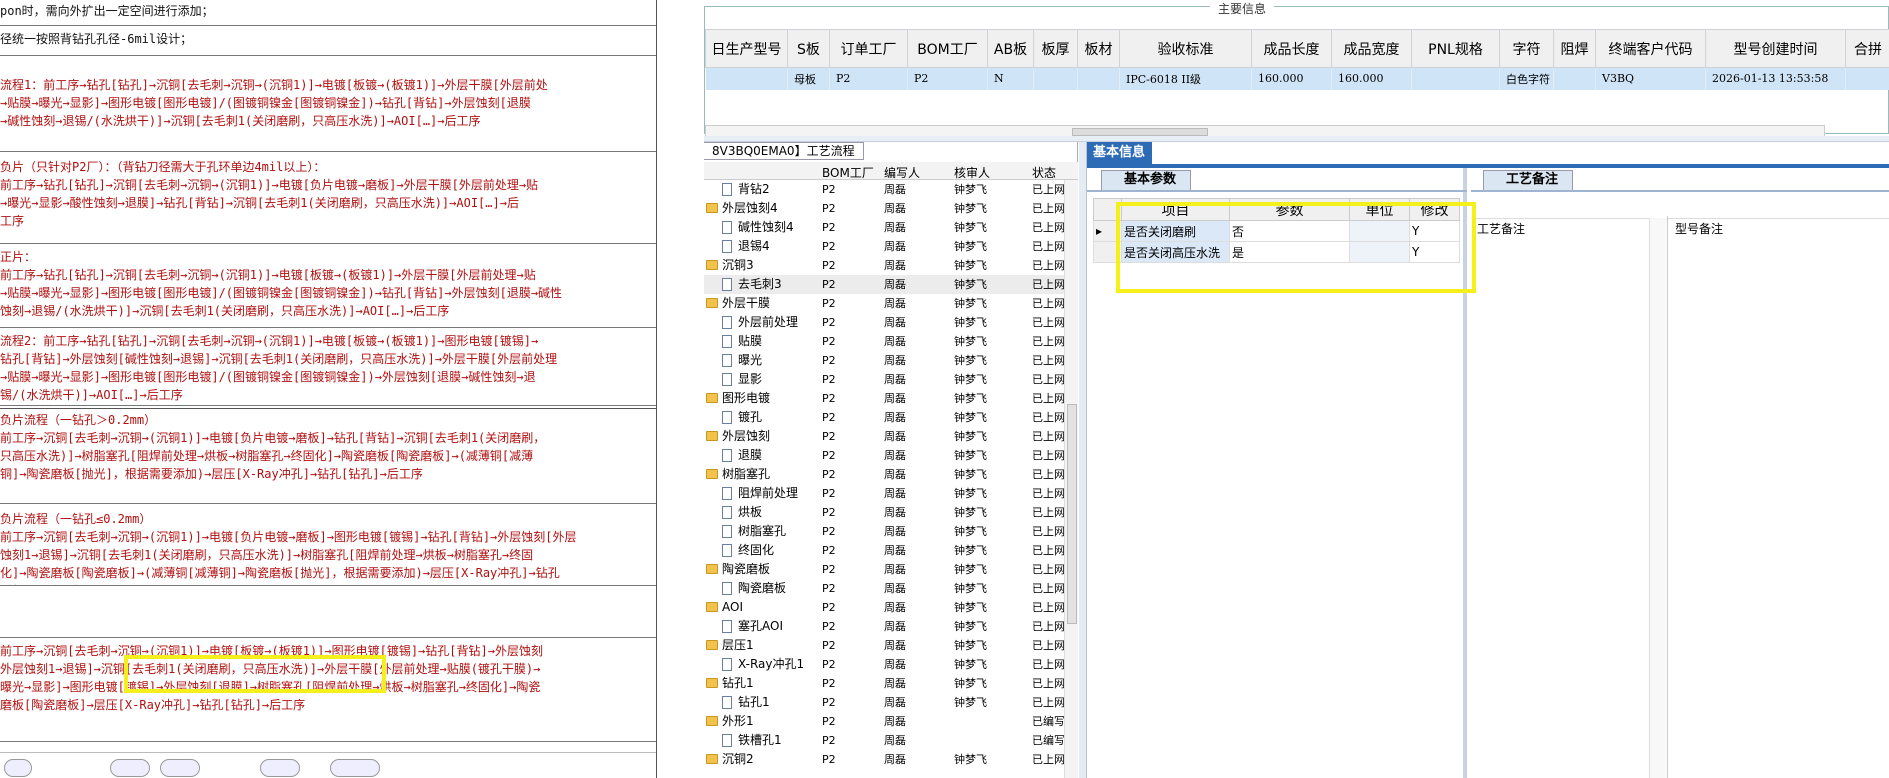 The width and height of the screenshot is (1889, 778). Describe the element at coordinates (970, 512) in the screenshot. I see `tree-cell-reviewer: 钟梦飞` at that location.